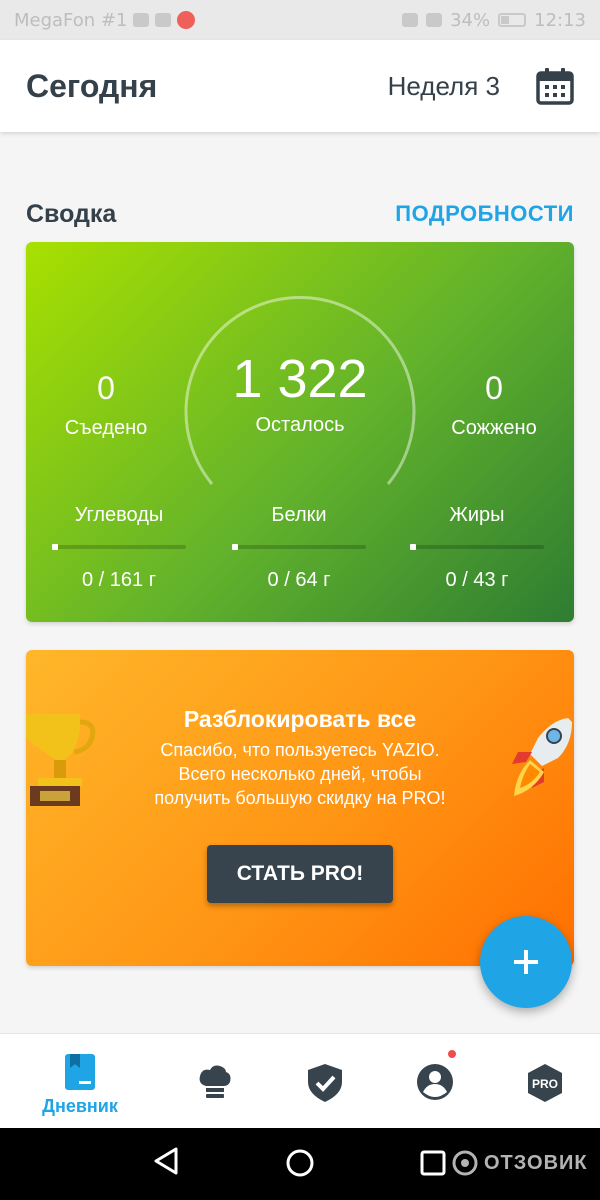  I want to click on watermark: ОТЗОВИК, so click(520, 1163).